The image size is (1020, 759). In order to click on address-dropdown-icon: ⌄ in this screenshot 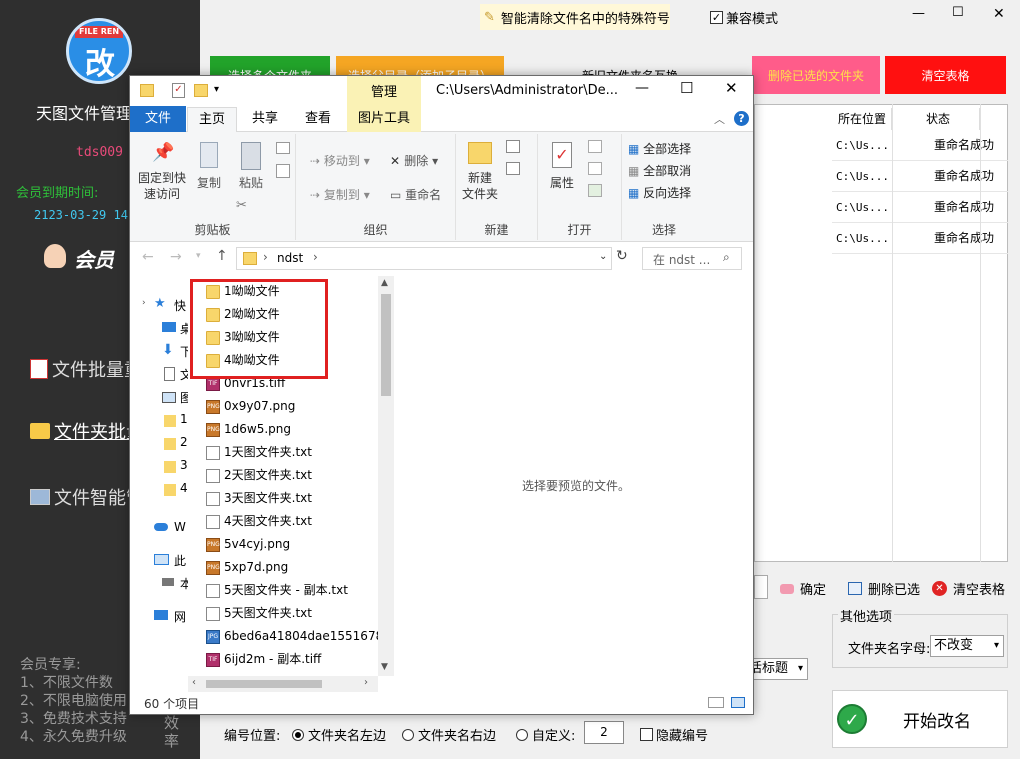, I will do `click(603, 256)`.